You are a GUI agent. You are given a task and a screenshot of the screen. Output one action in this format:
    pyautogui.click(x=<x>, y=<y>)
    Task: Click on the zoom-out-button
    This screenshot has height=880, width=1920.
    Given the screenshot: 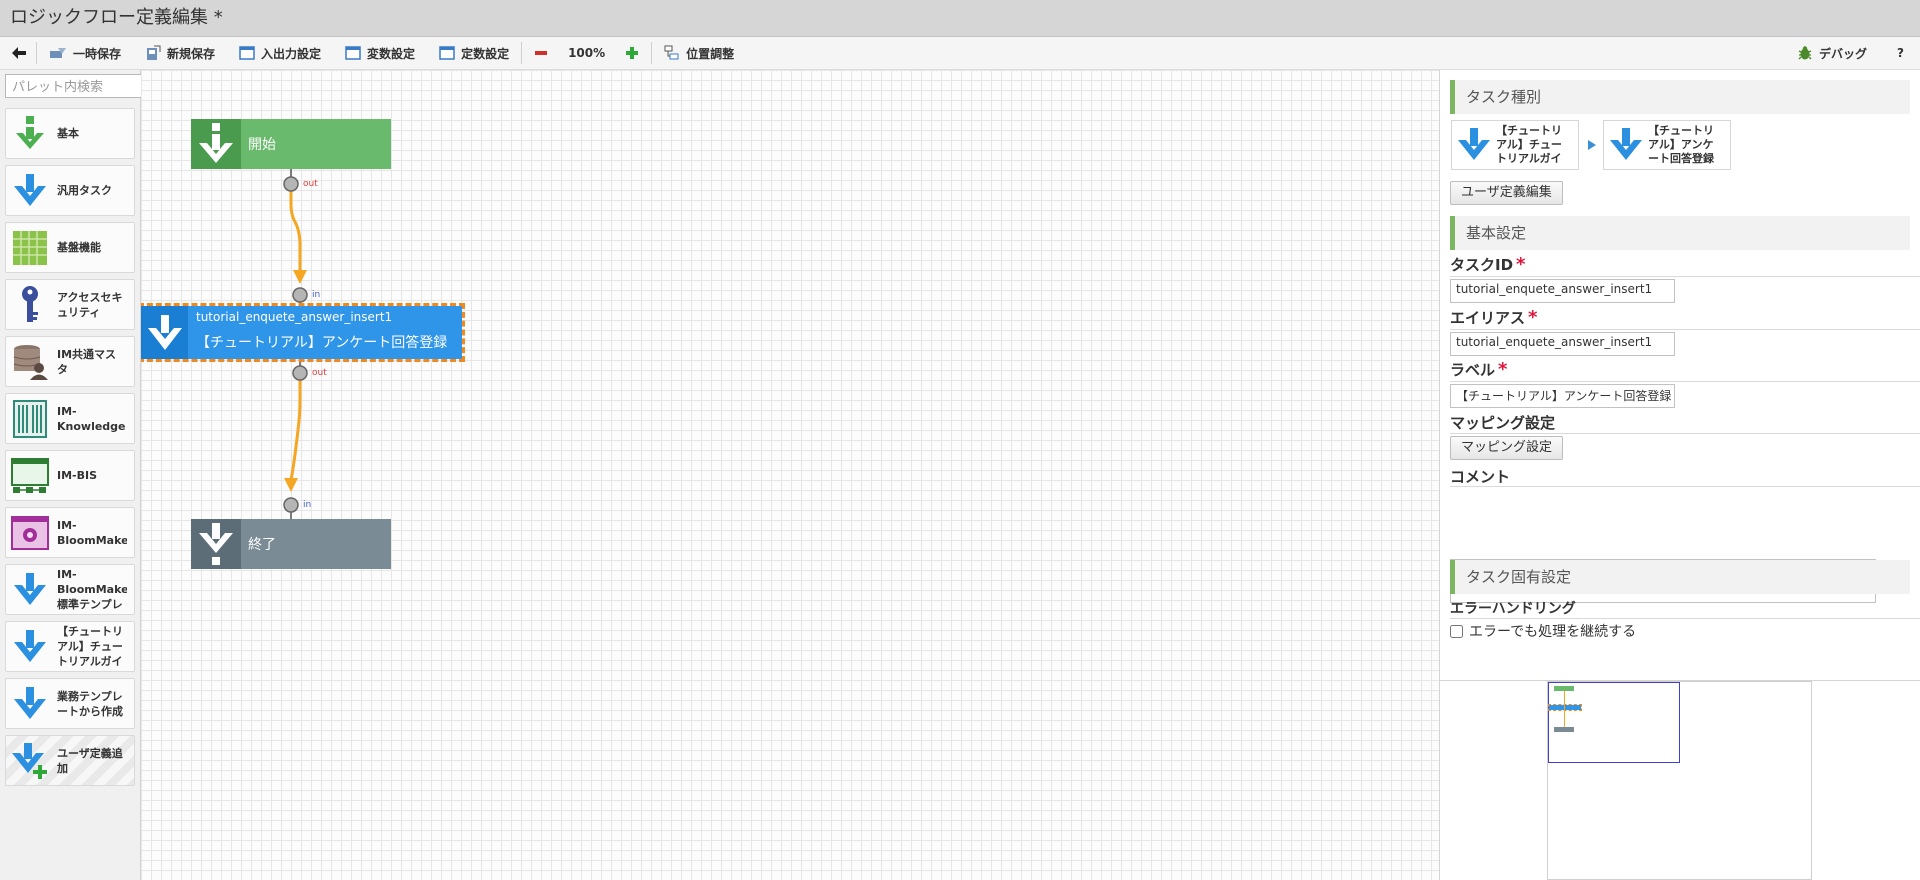 What is the action you would take?
    pyautogui.click(x=541, y=53)
    